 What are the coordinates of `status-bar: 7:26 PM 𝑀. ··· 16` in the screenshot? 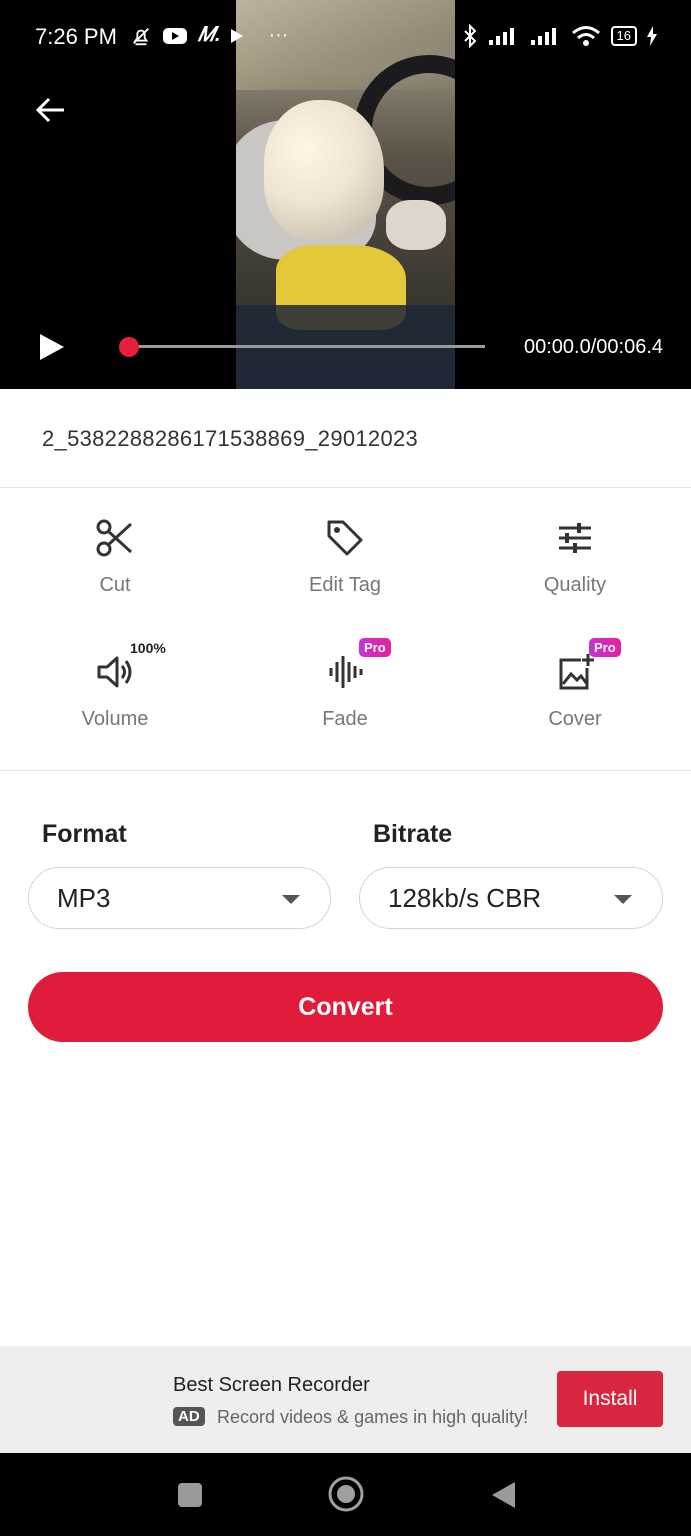 It's located at (345, 36).